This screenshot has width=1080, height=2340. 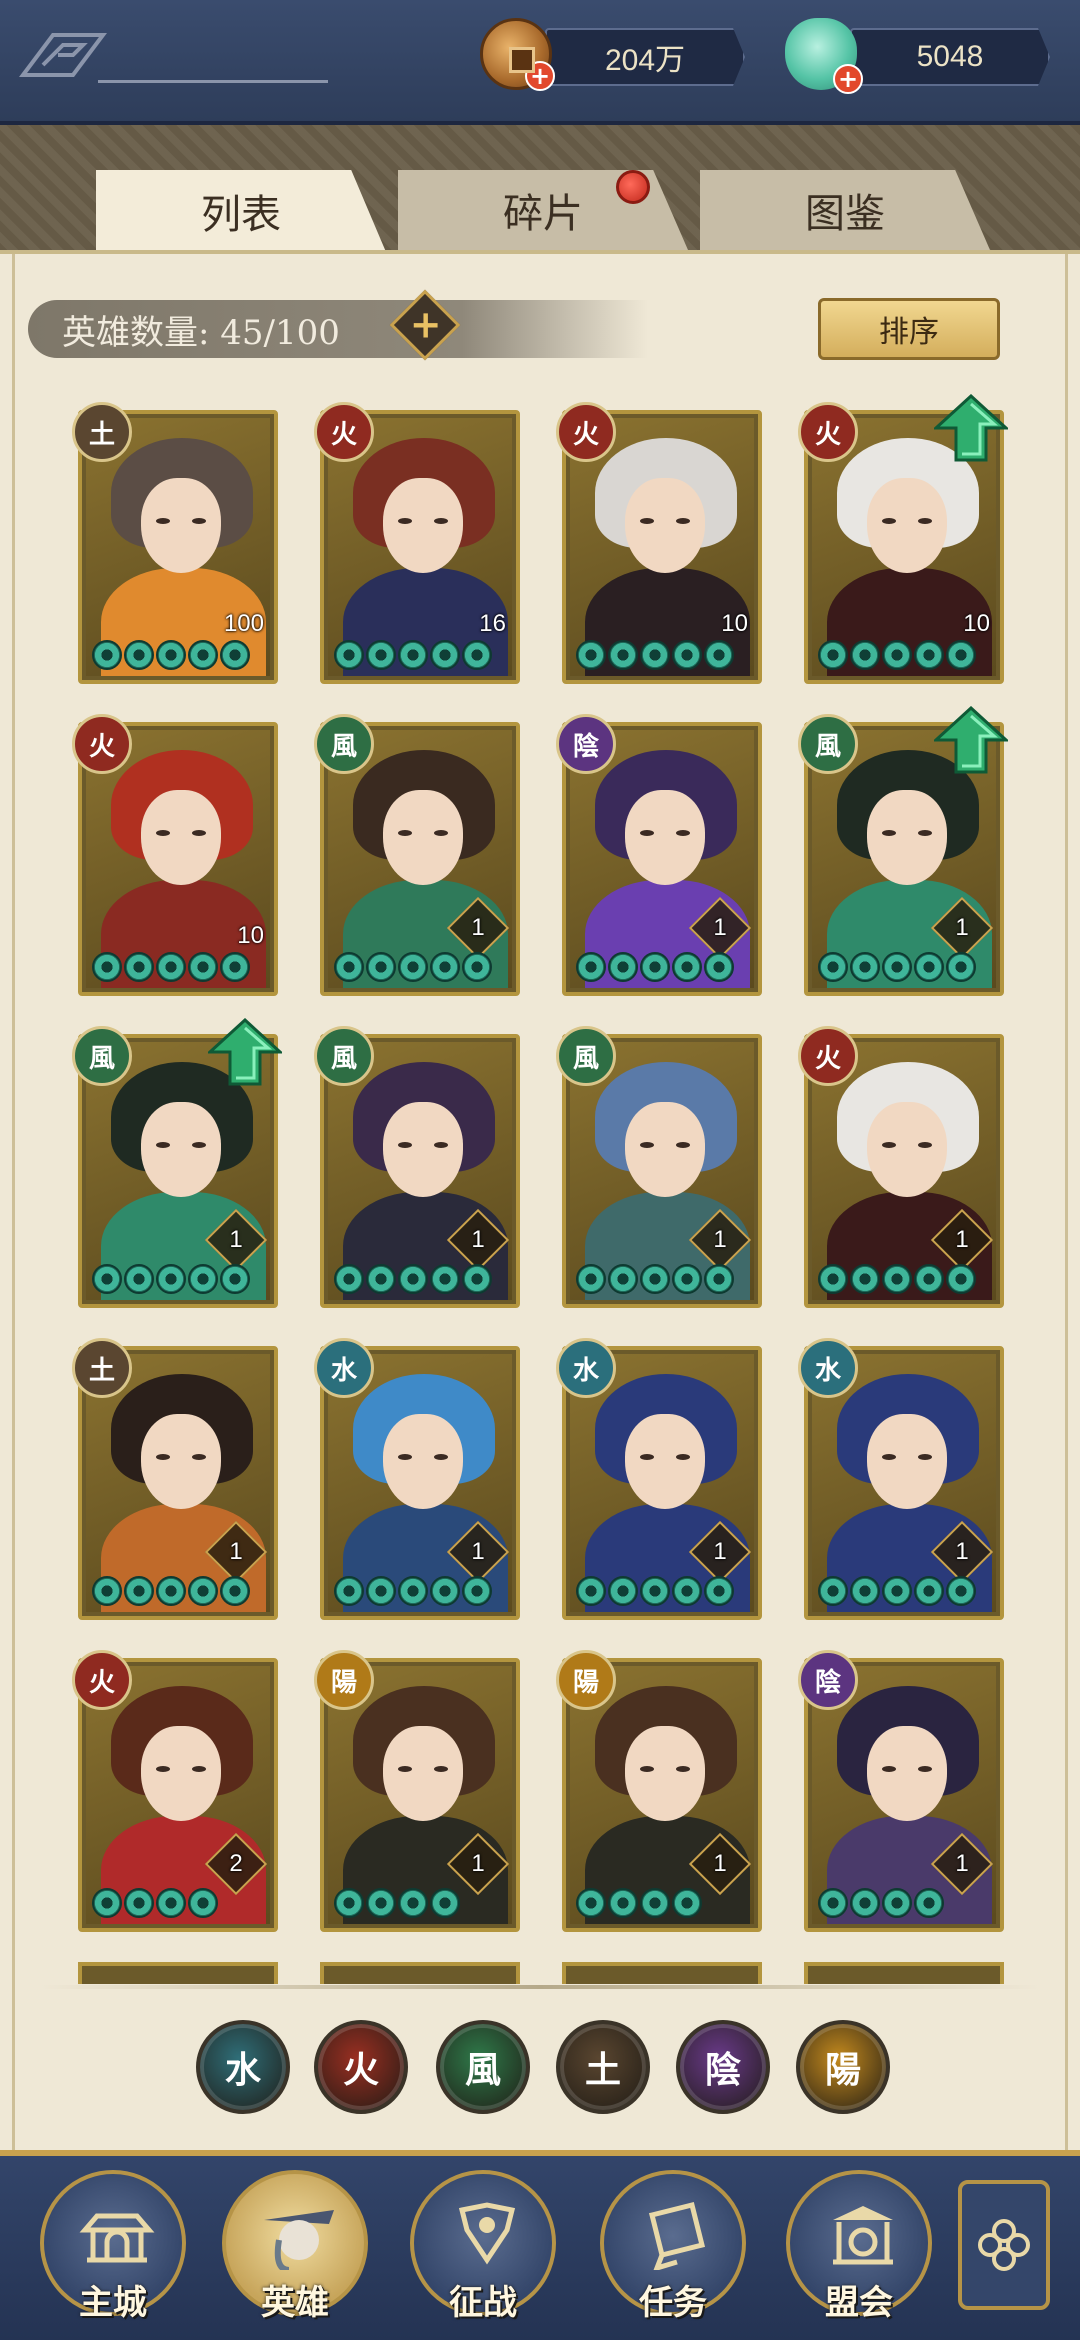 What do you see at coordinates (102, 1368) in the screenshot?
I see `element-badge: 土` at bounding box center [102, 1368].